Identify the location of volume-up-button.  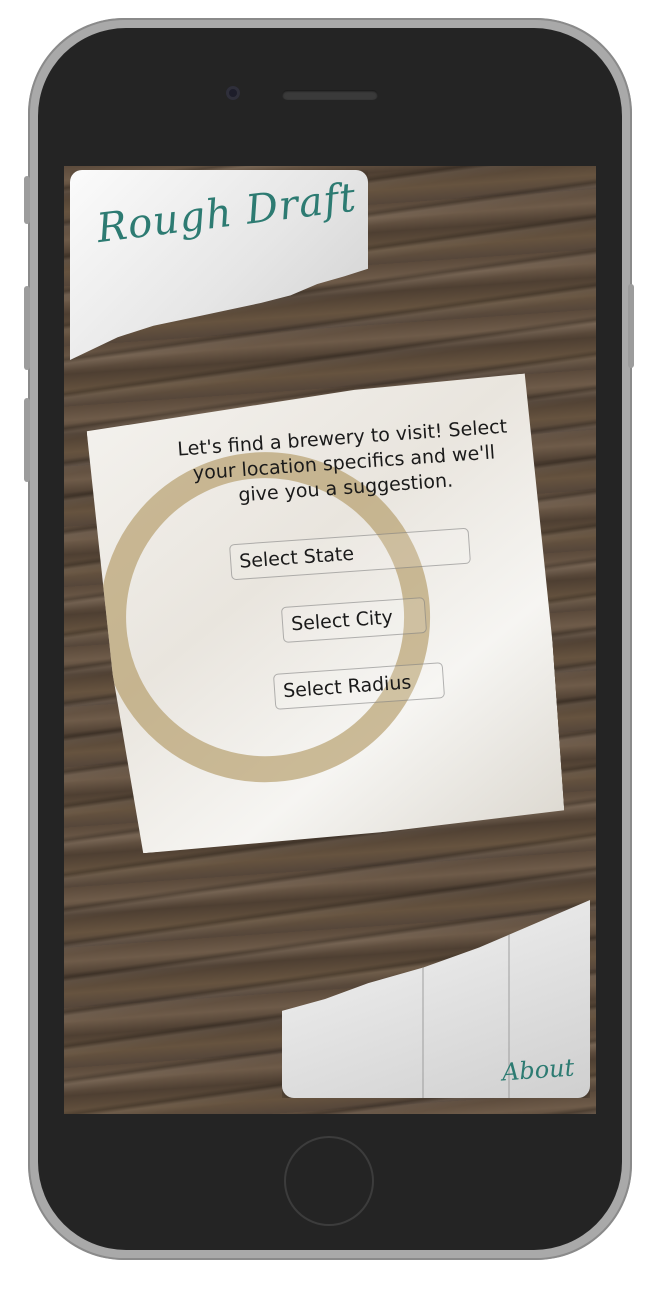
(27, 328).